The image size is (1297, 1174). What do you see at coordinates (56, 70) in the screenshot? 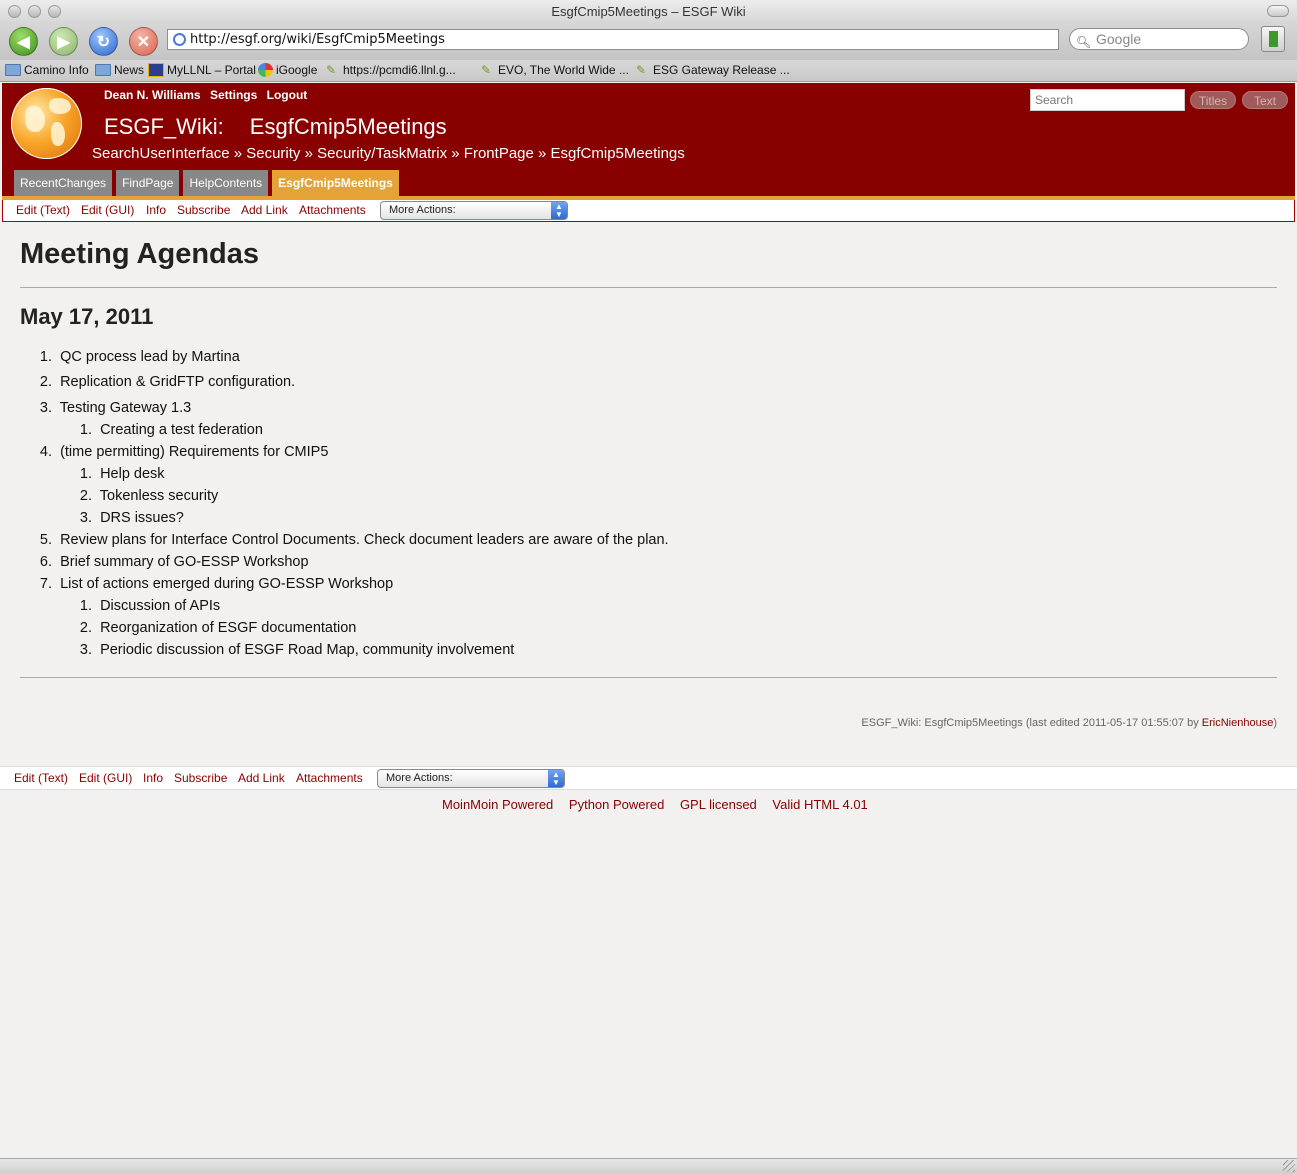
I see `bookmark-label: Camino Info` at bounding box center [56, 70].